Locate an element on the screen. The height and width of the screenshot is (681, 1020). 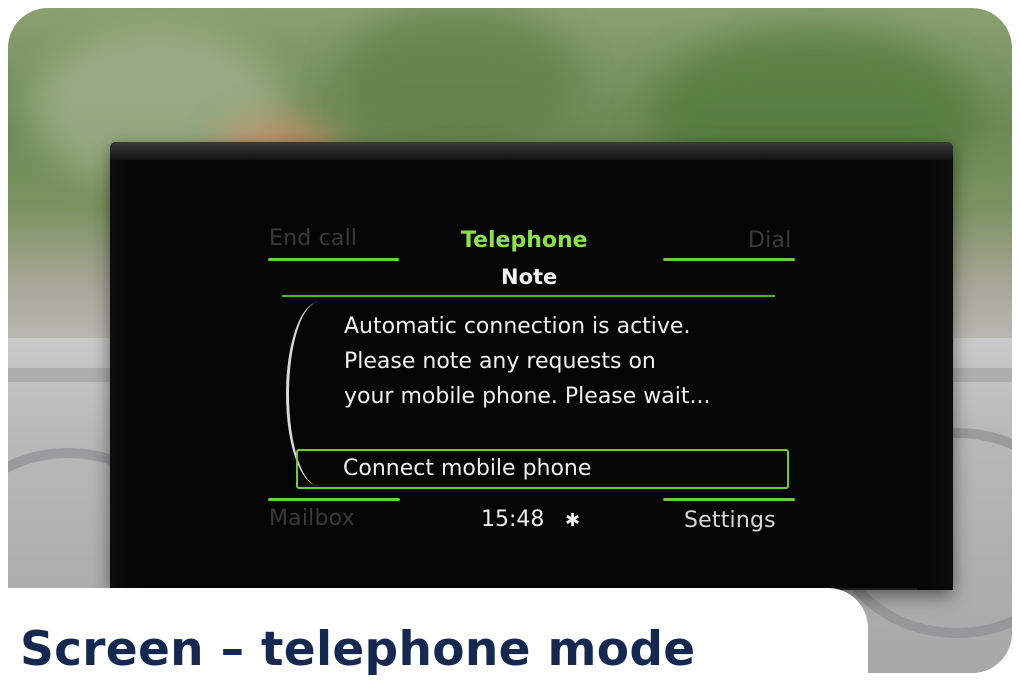
softkey-bar-right-top is located at coordinates (729, 259).